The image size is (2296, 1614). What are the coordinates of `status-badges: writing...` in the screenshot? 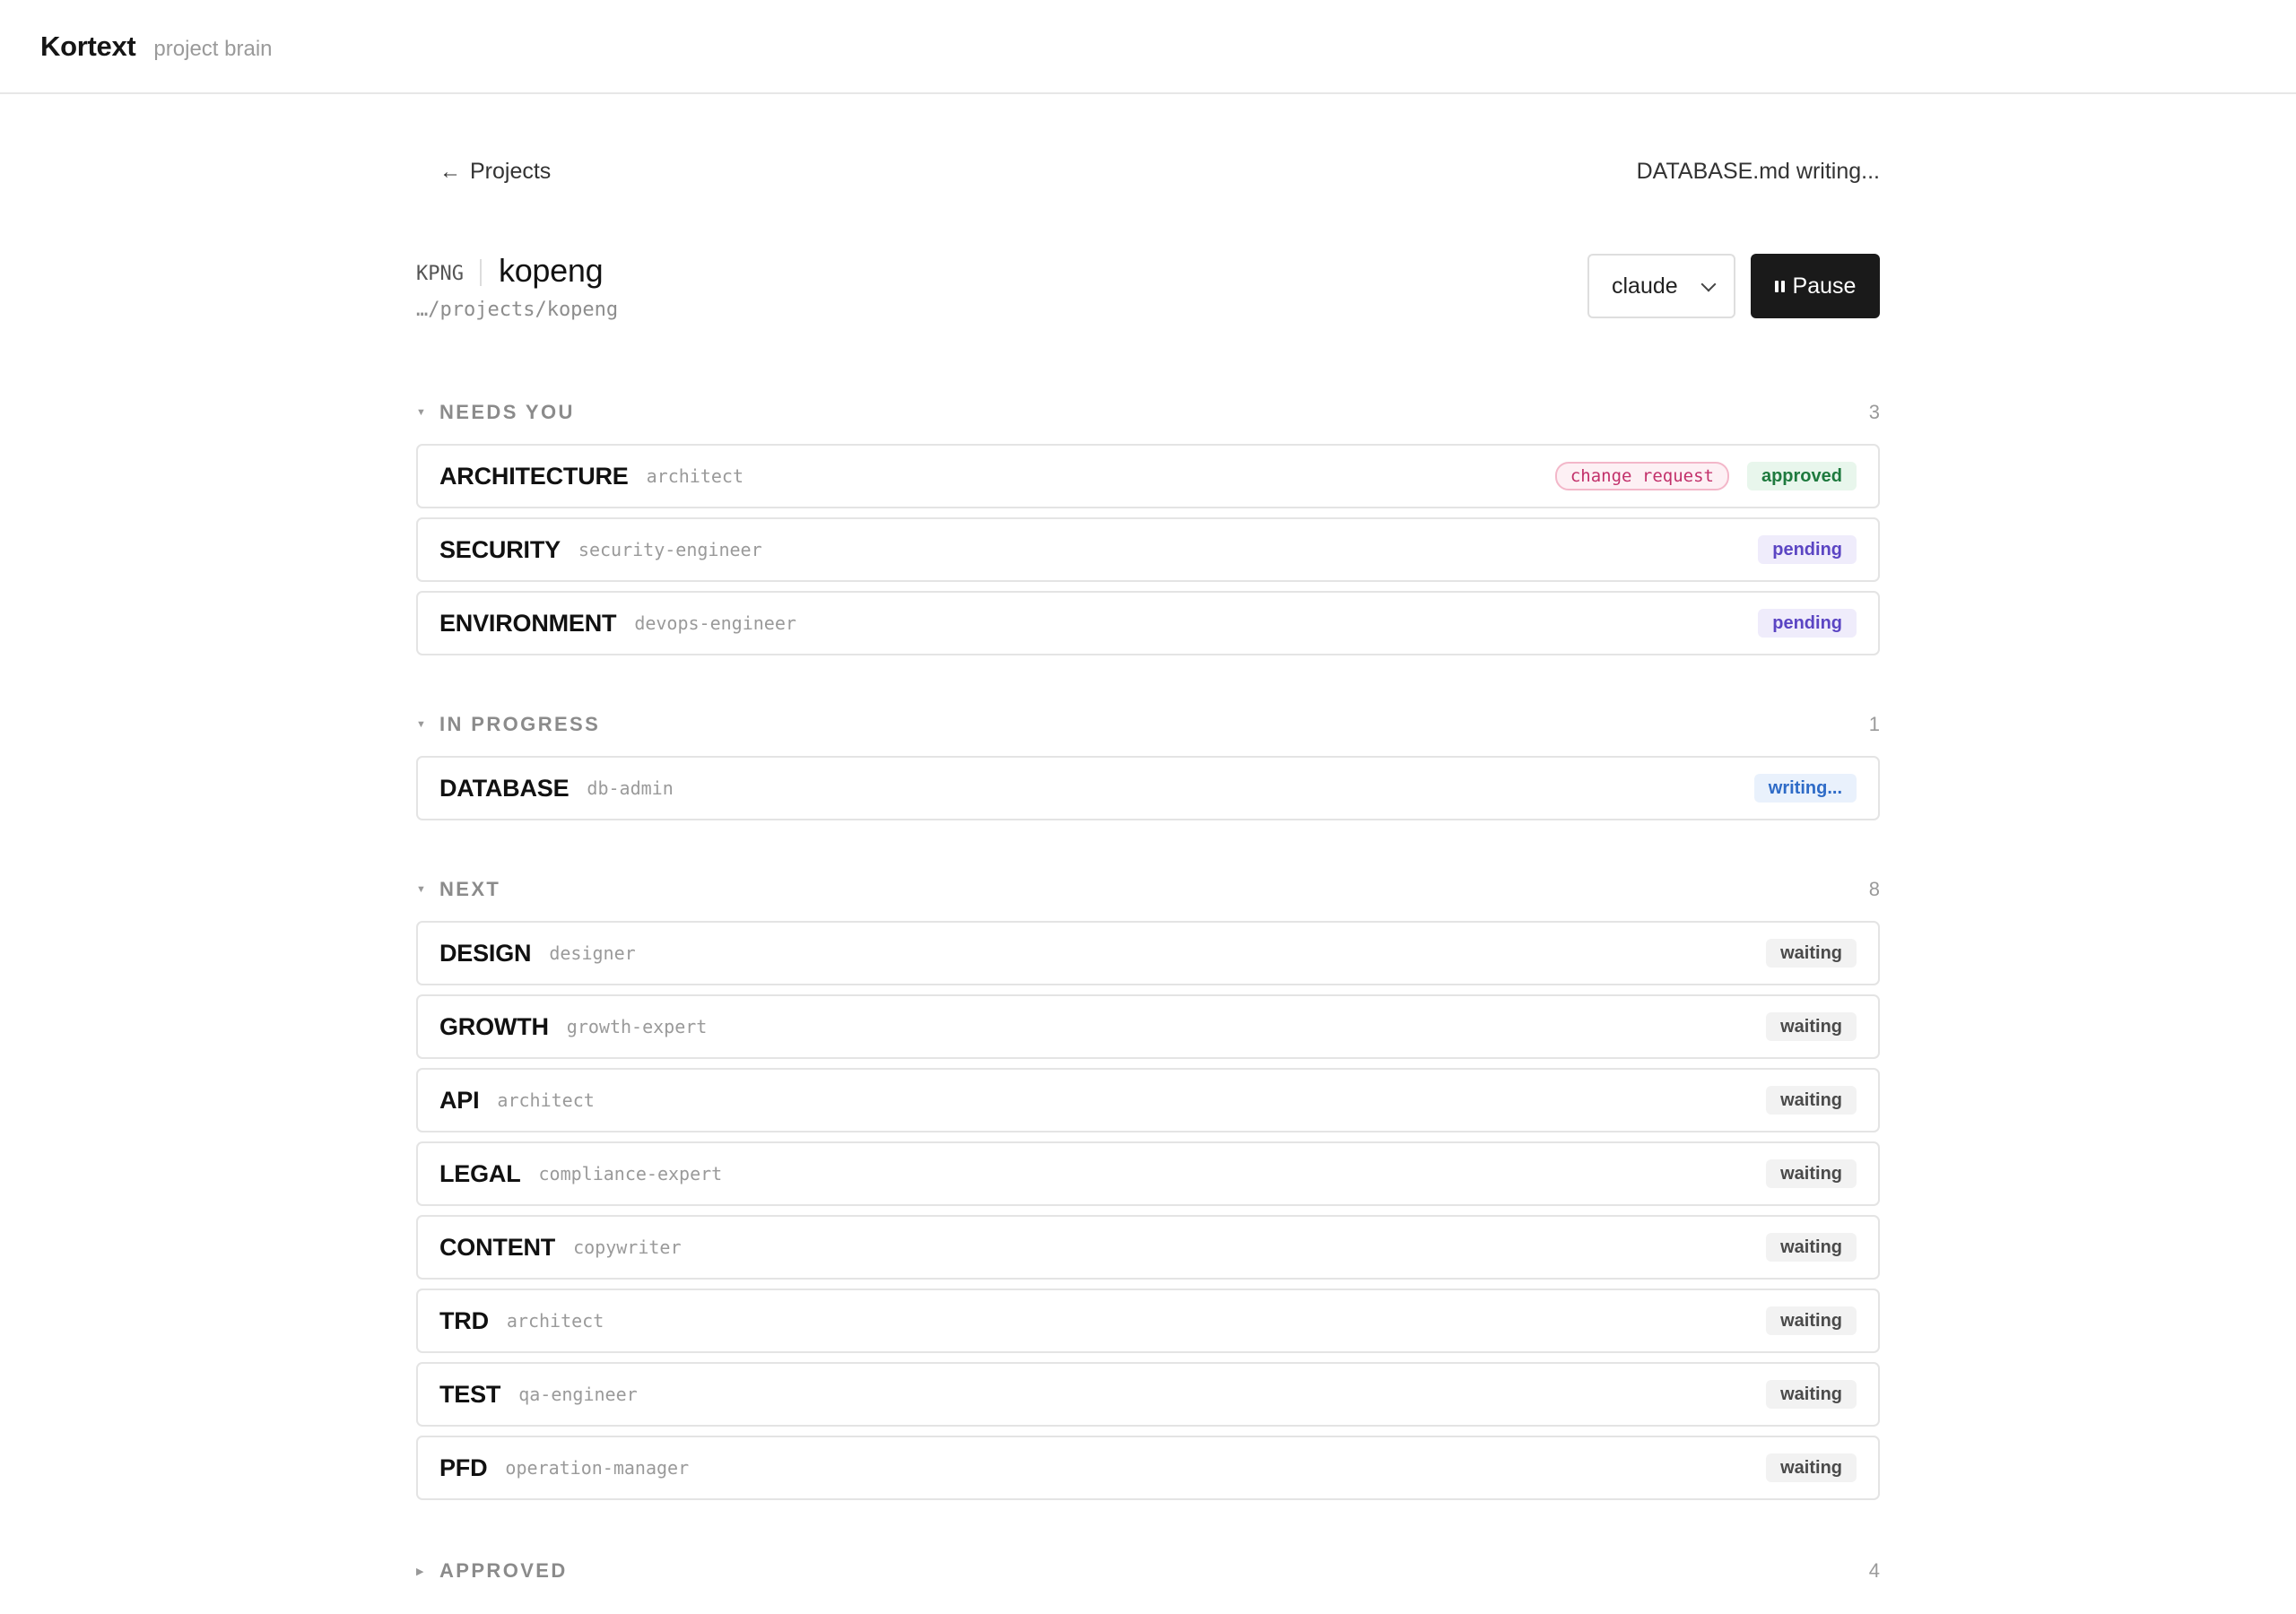 It's located at (1805, 788).